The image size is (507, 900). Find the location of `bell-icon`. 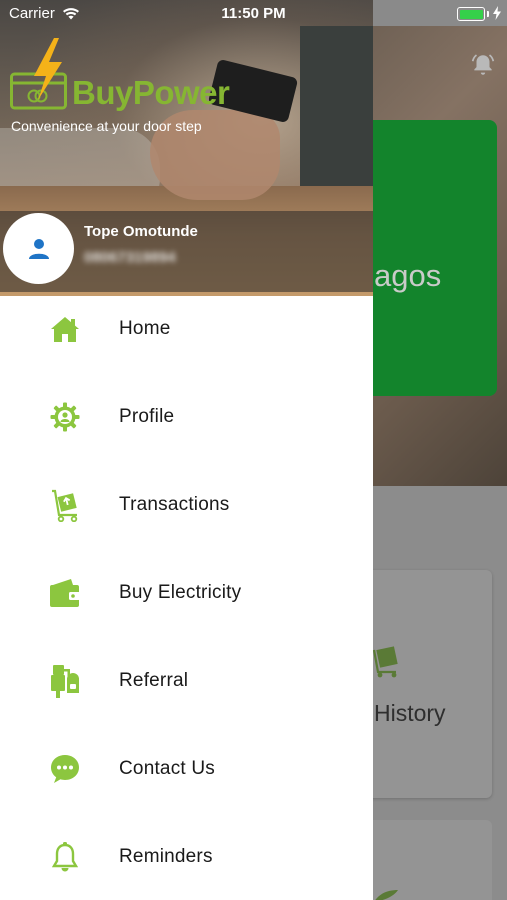

bell-icon is located at coordinates (65, 857).